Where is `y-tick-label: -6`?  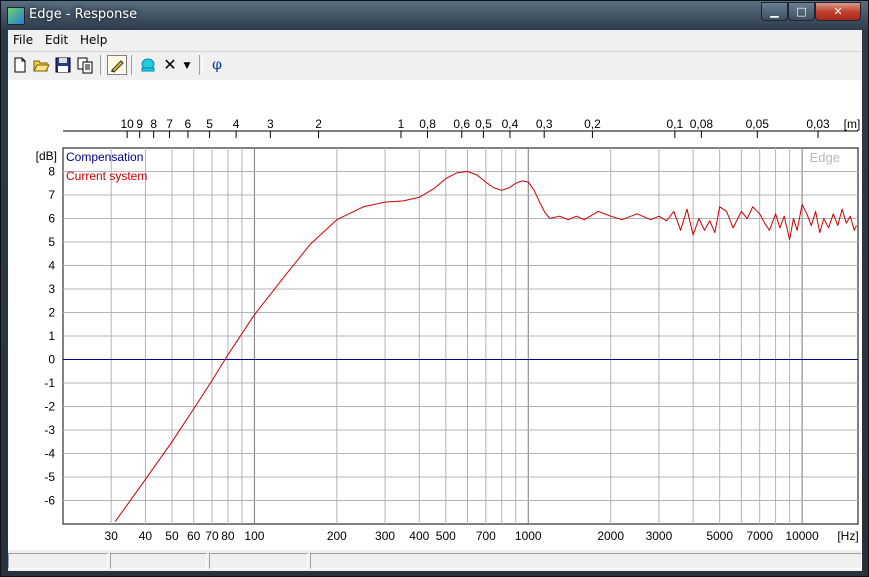 y-tick-label: -6 is located at coordinates (49, 501).